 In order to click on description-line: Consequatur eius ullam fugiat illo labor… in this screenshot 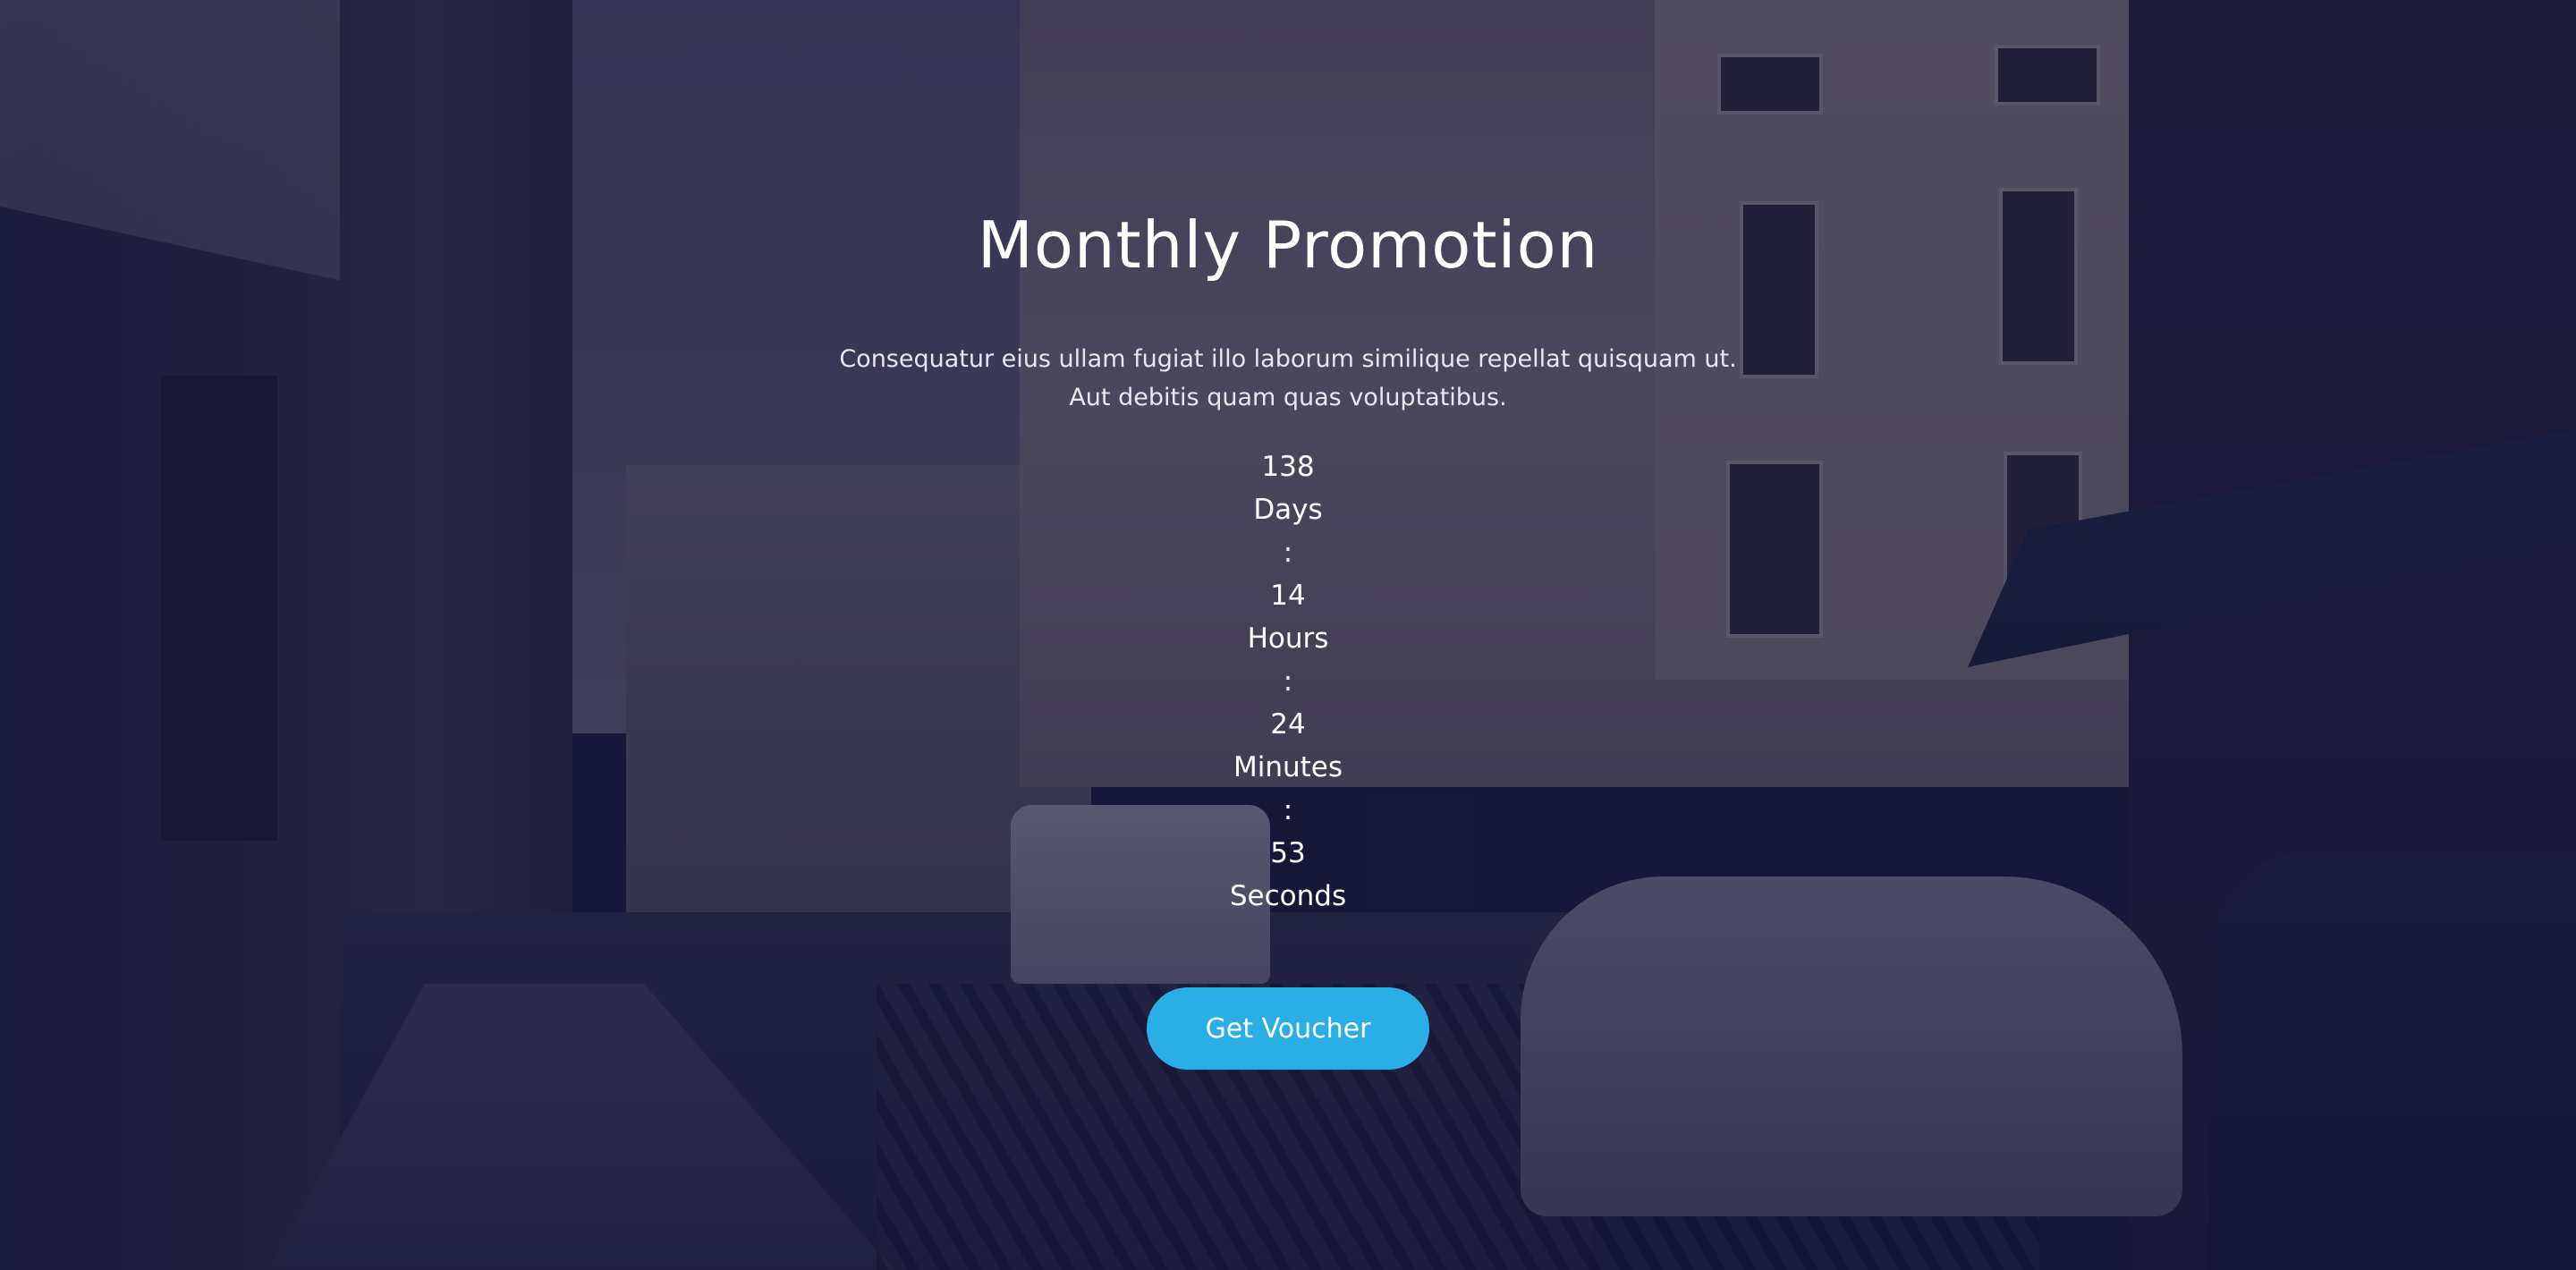, I will do `click(1288, 359)`.